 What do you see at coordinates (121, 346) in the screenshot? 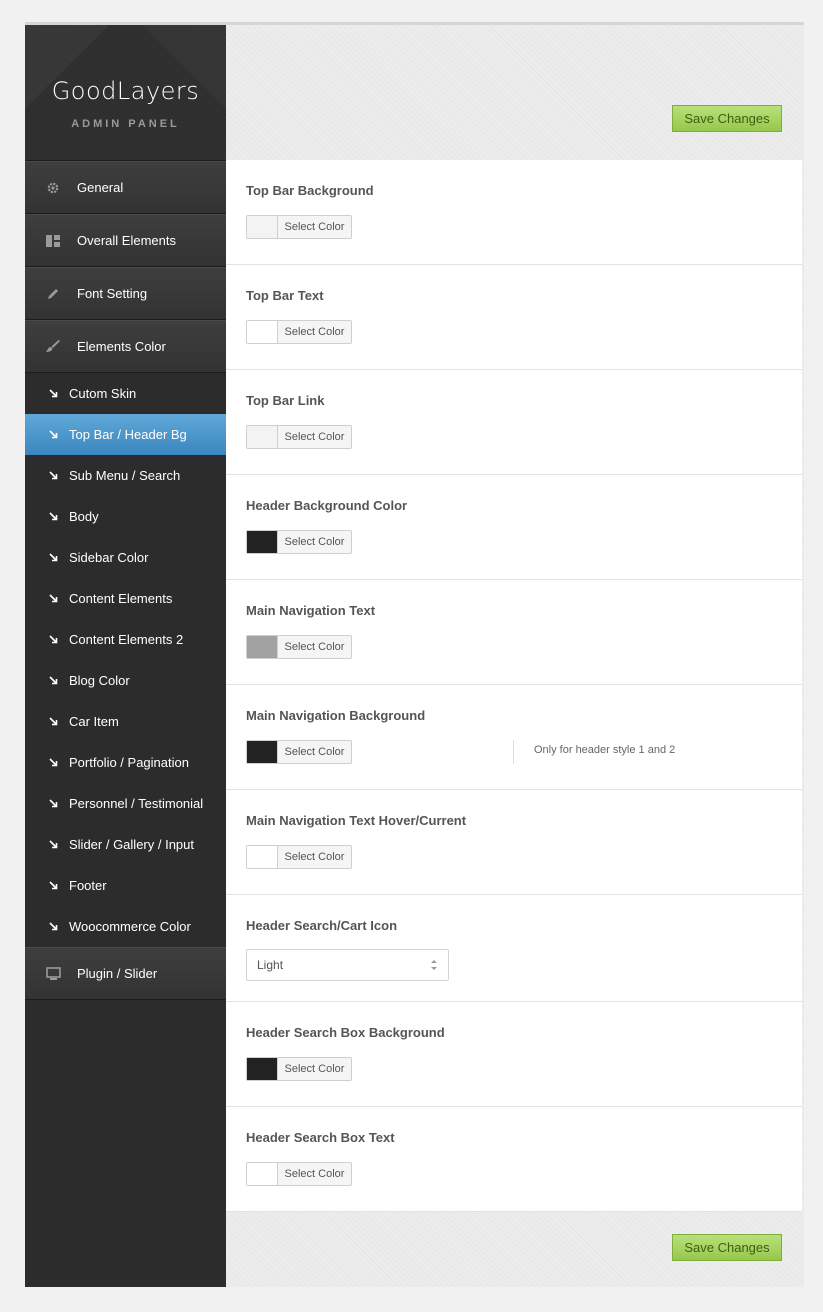
I see `sidebar-item-label: Elements Color` at bounding box center [121, 346].